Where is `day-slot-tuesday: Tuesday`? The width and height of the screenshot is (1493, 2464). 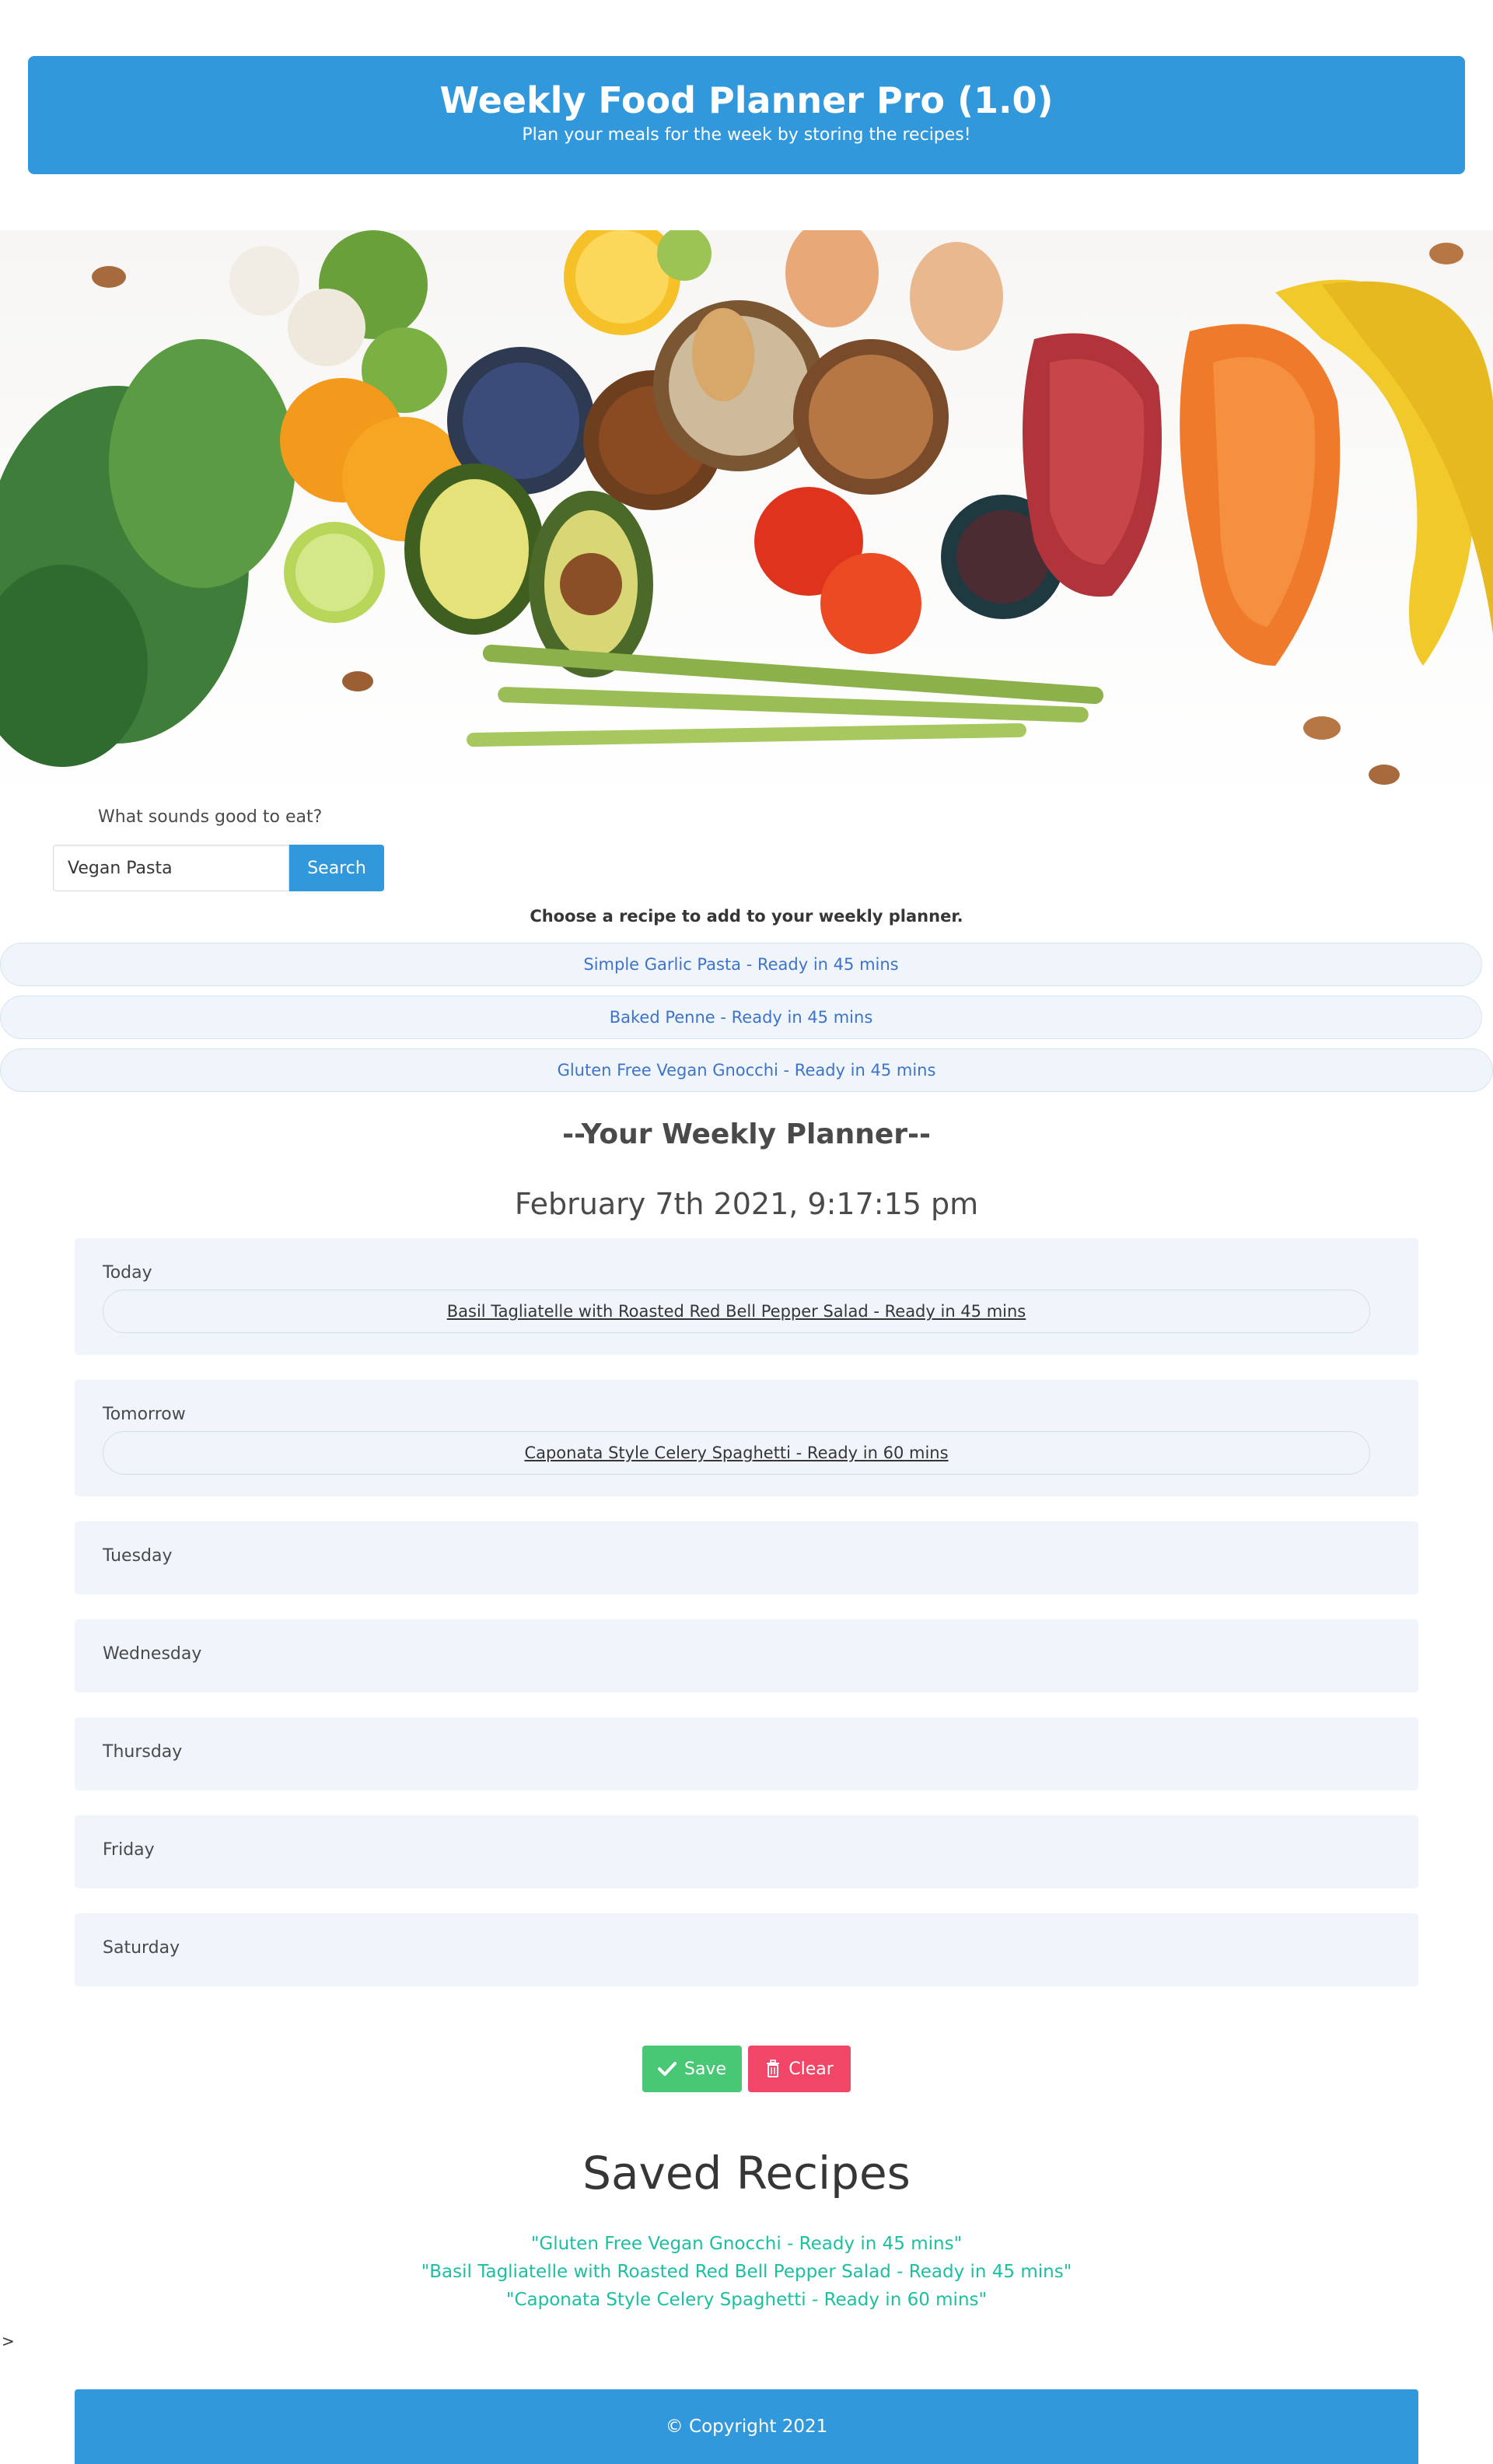
day-slot-tuesday: Tuesday is located at coordinates (746, 1558).